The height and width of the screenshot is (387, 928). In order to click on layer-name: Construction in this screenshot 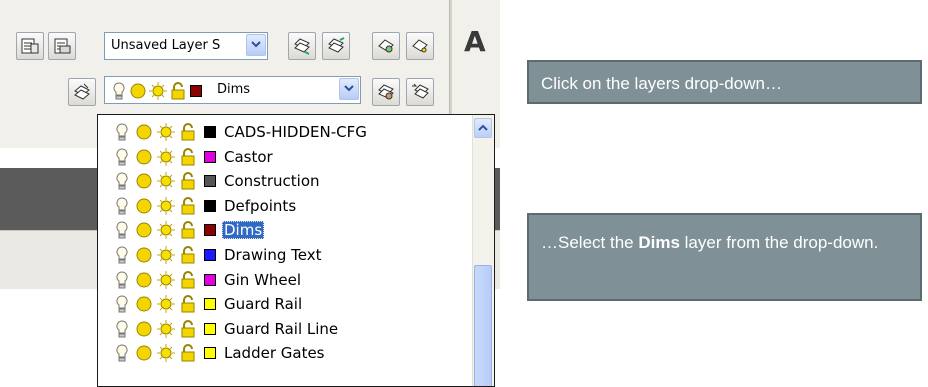, I will do `click(272, 181)`.